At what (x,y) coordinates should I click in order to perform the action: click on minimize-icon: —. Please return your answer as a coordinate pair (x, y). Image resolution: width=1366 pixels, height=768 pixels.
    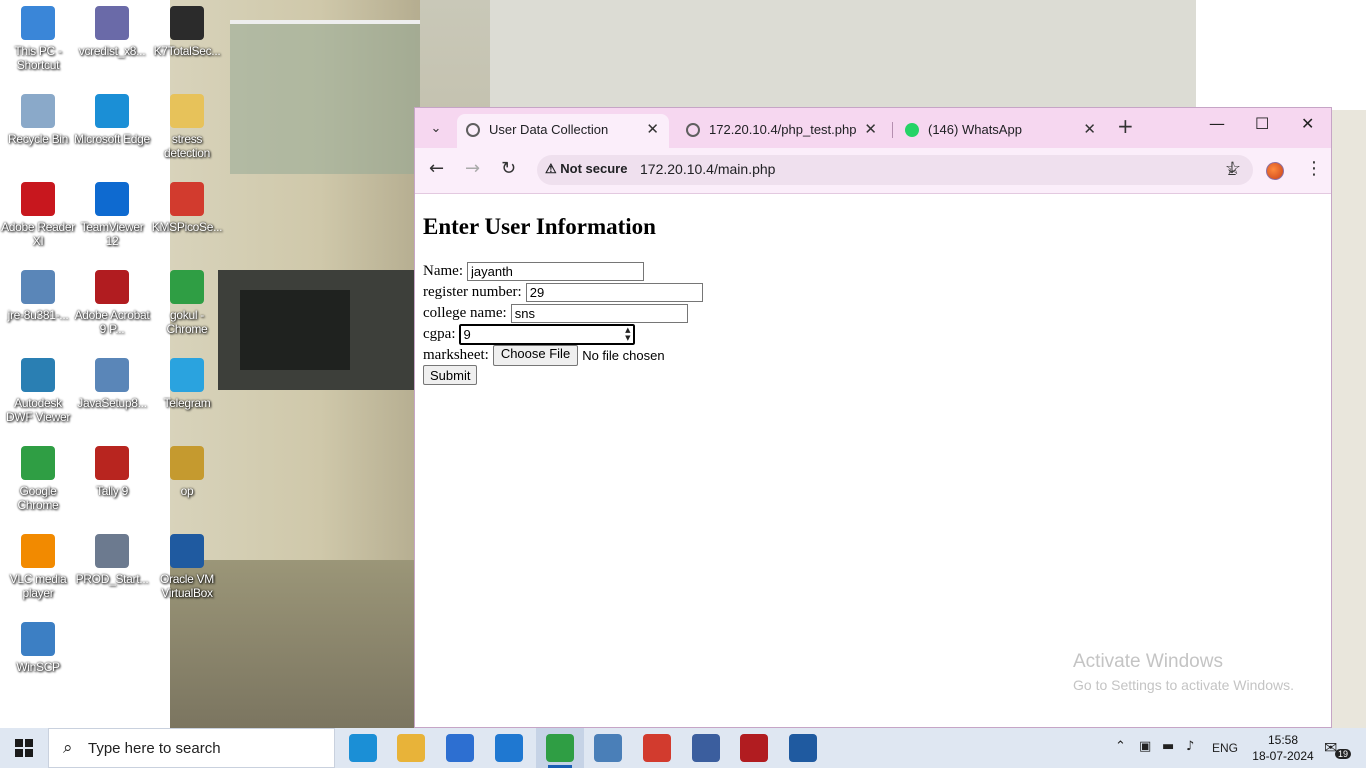
    Looking at the image, I should click on (1217, 123).